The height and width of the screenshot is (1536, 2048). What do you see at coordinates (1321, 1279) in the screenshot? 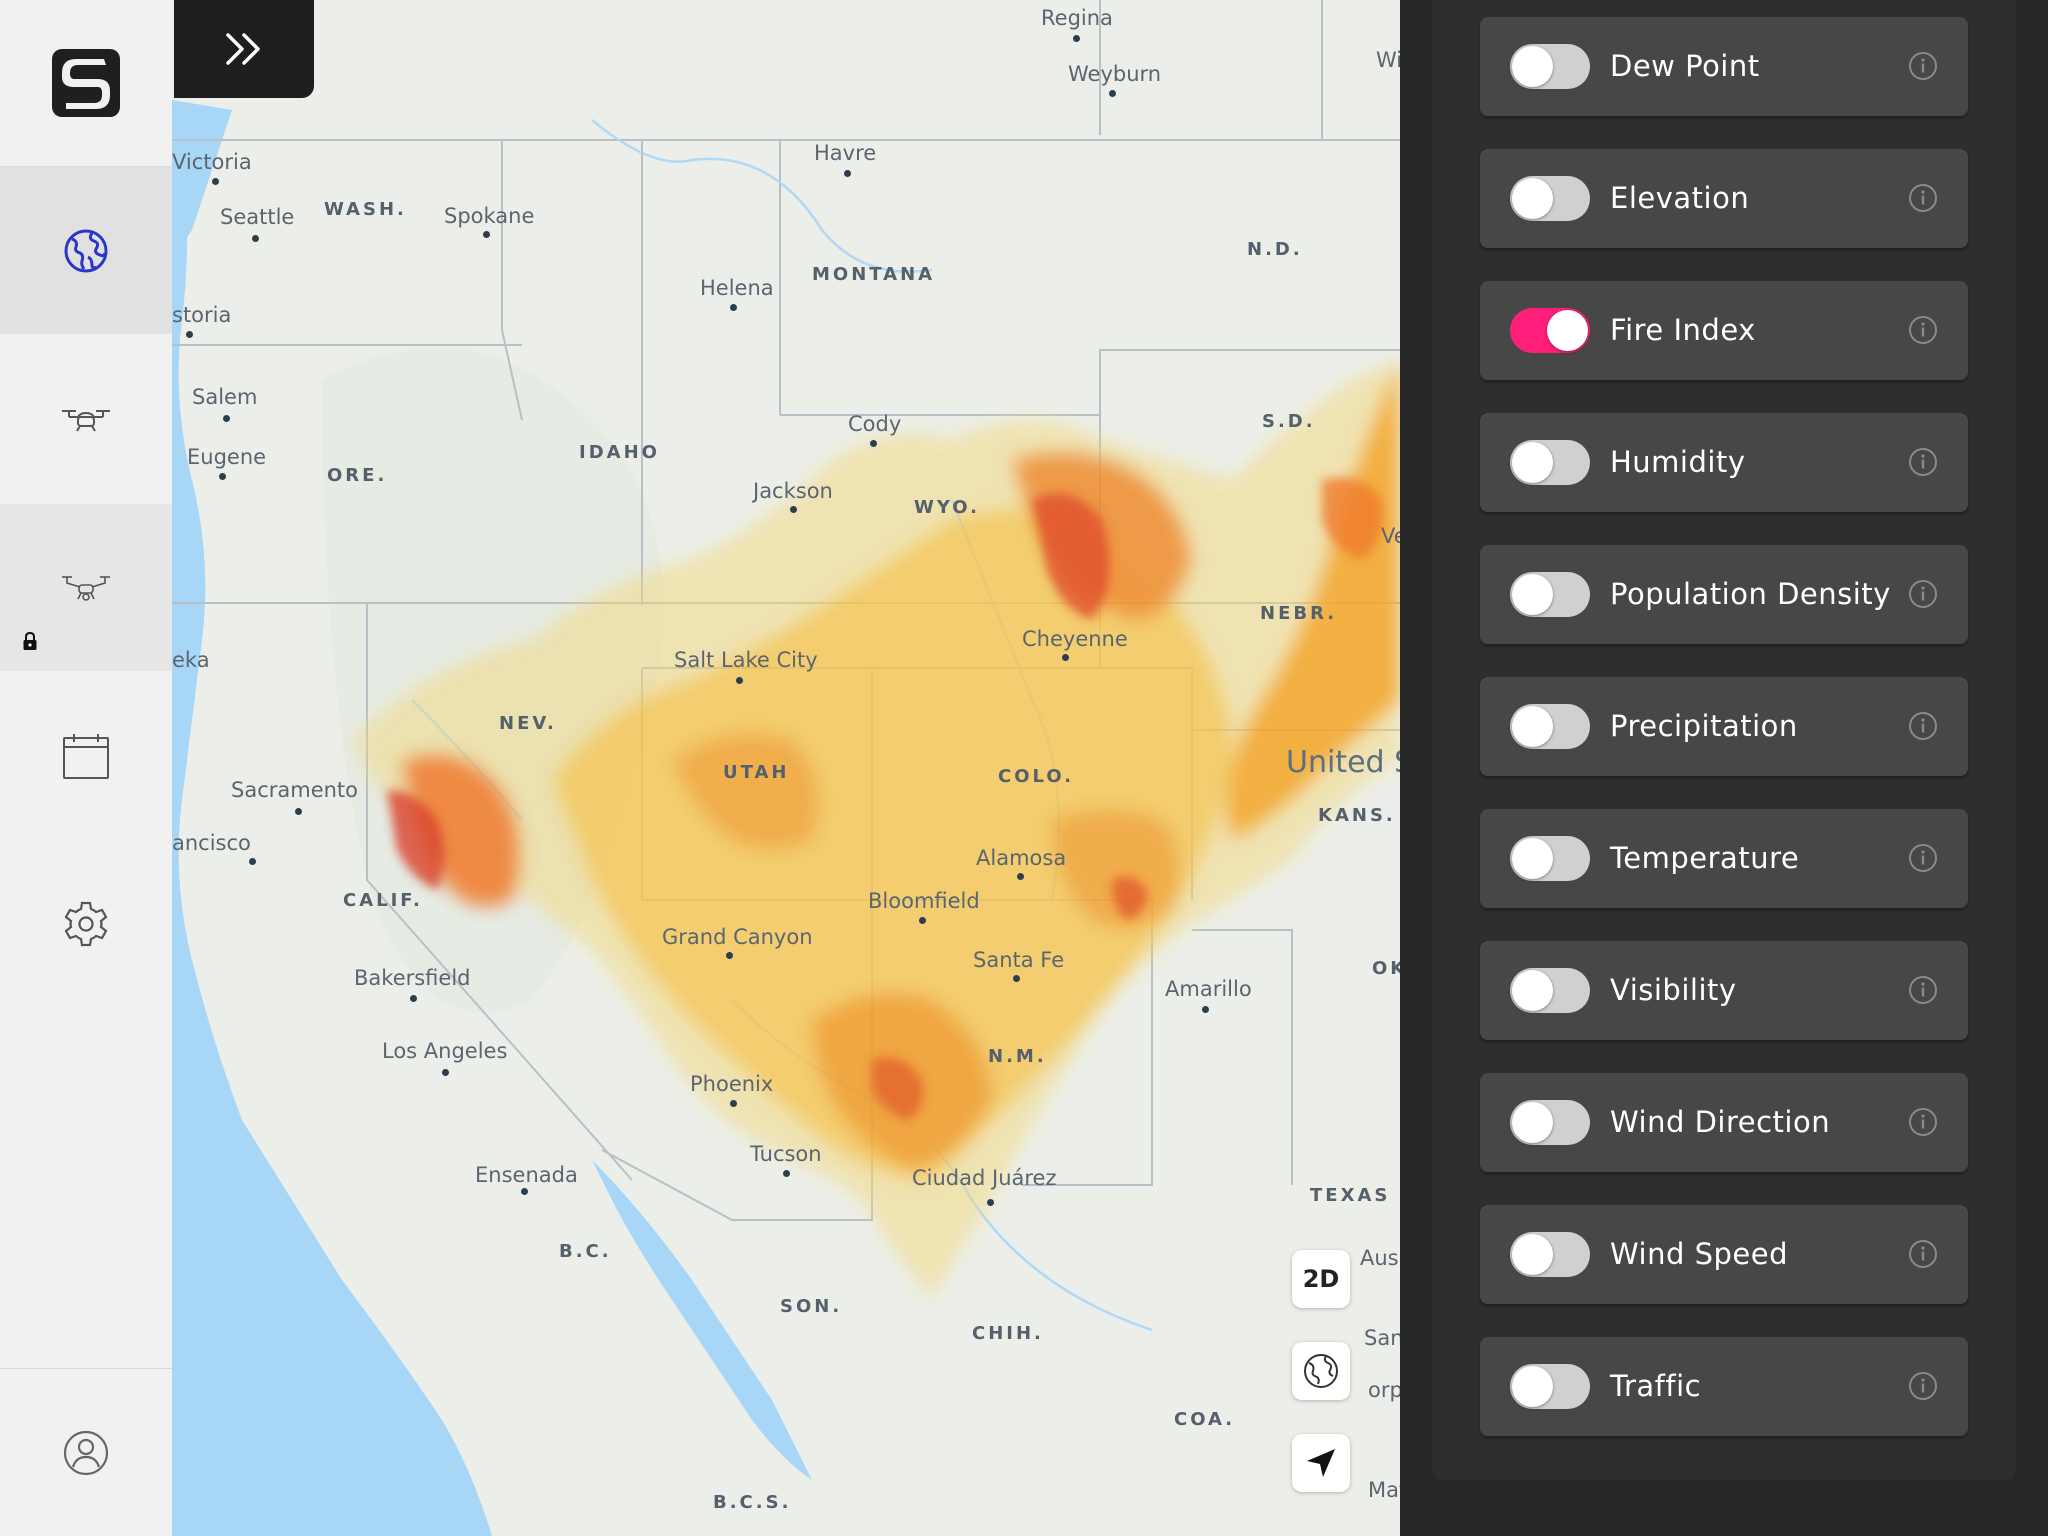
I see `view-mode-2d-button: 2D` at bounding box center [1321, 1279].